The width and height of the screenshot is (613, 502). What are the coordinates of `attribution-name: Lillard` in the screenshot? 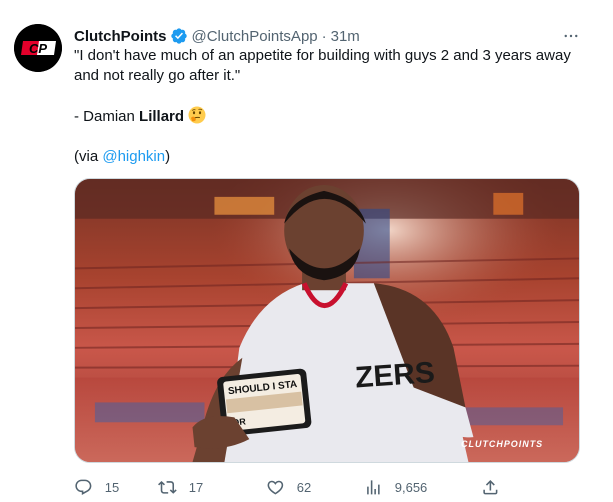 It's located at (162, 116).